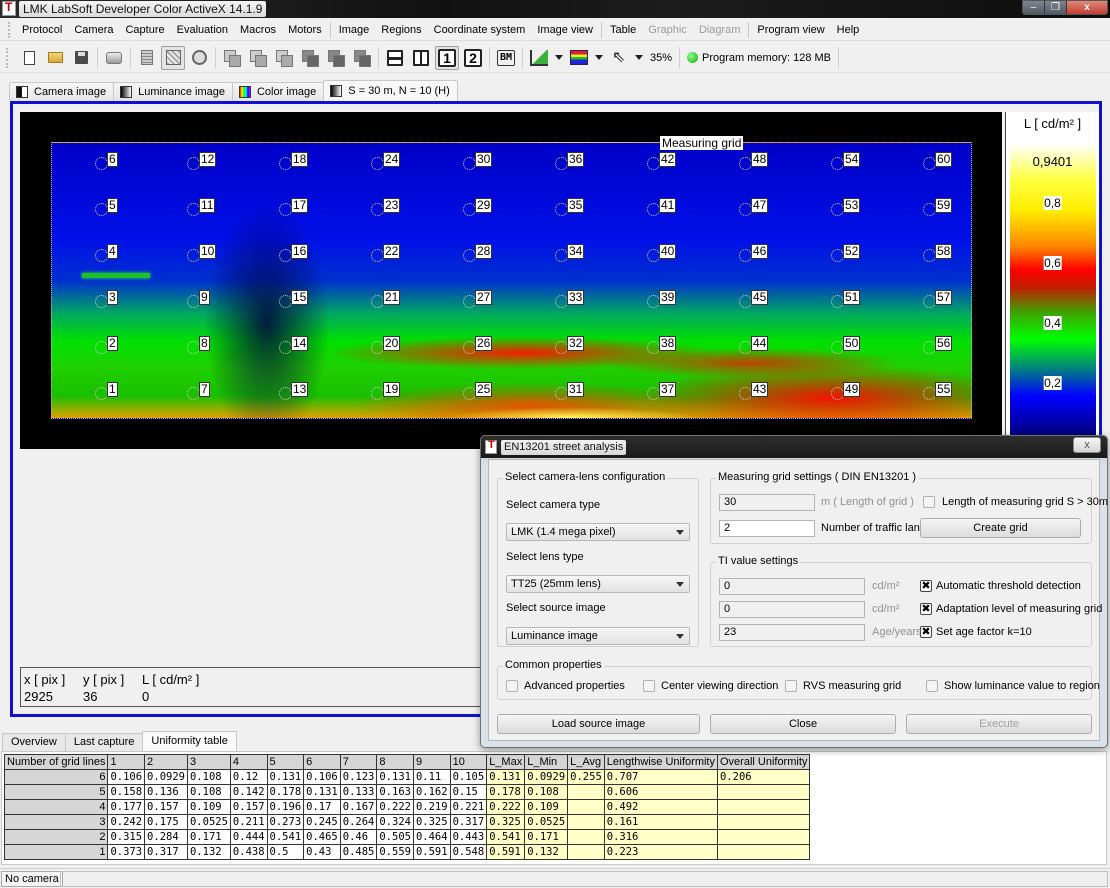  What do you see at coordinates (421, 58) in the screenshot?
I see `vertical-split-button` at bounding box center [421, 58].